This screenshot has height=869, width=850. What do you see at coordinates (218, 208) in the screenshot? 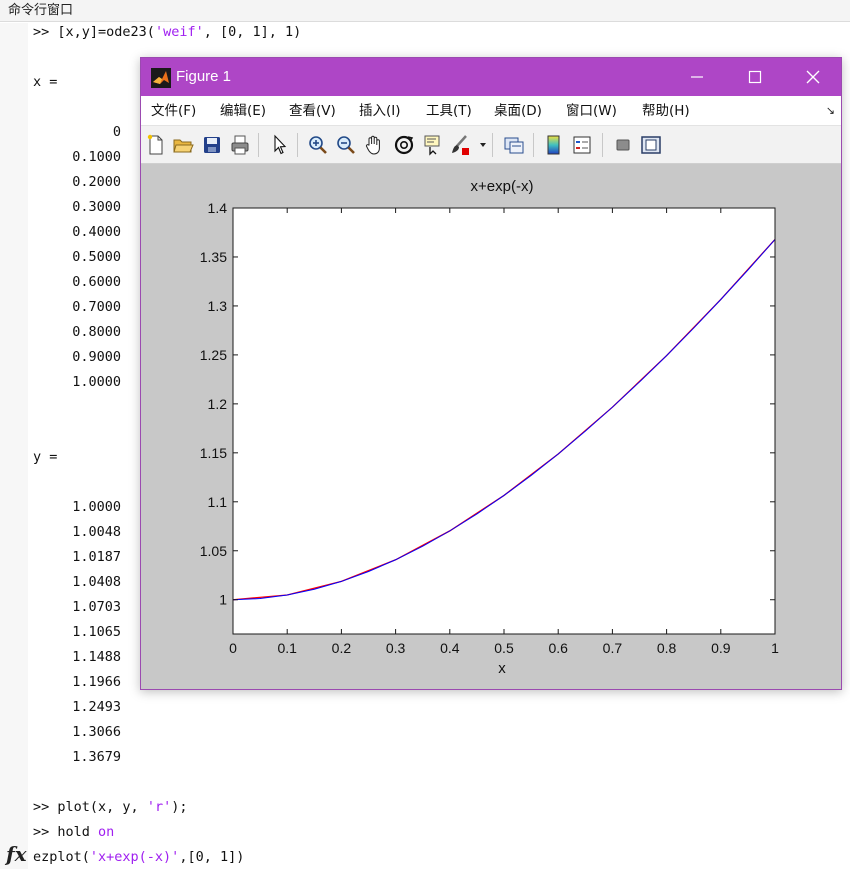
I see `y-tick-label: 1.4` at bounding box center [218, 208].